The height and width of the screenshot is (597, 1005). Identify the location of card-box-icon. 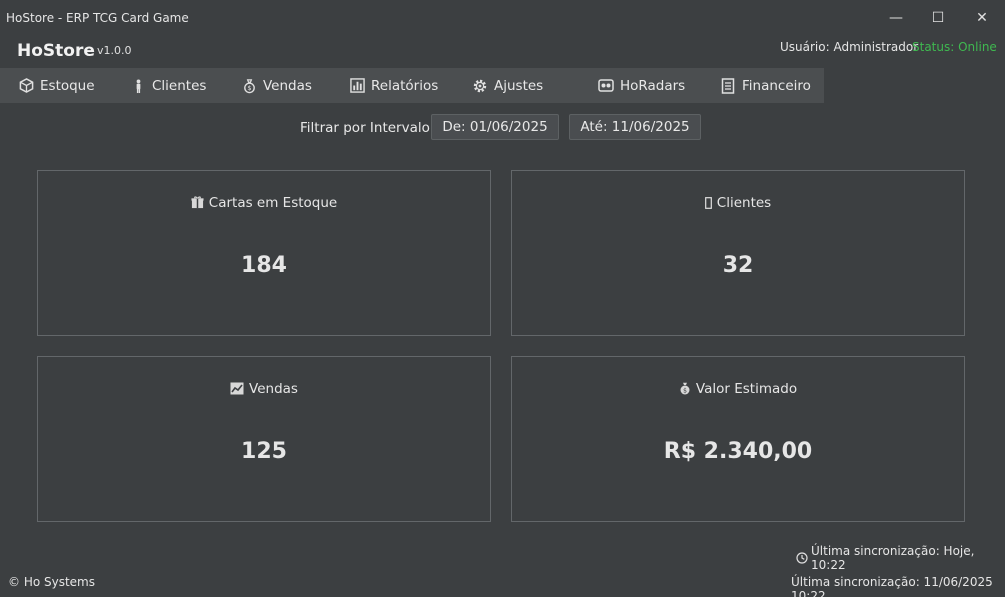
(197, 204).